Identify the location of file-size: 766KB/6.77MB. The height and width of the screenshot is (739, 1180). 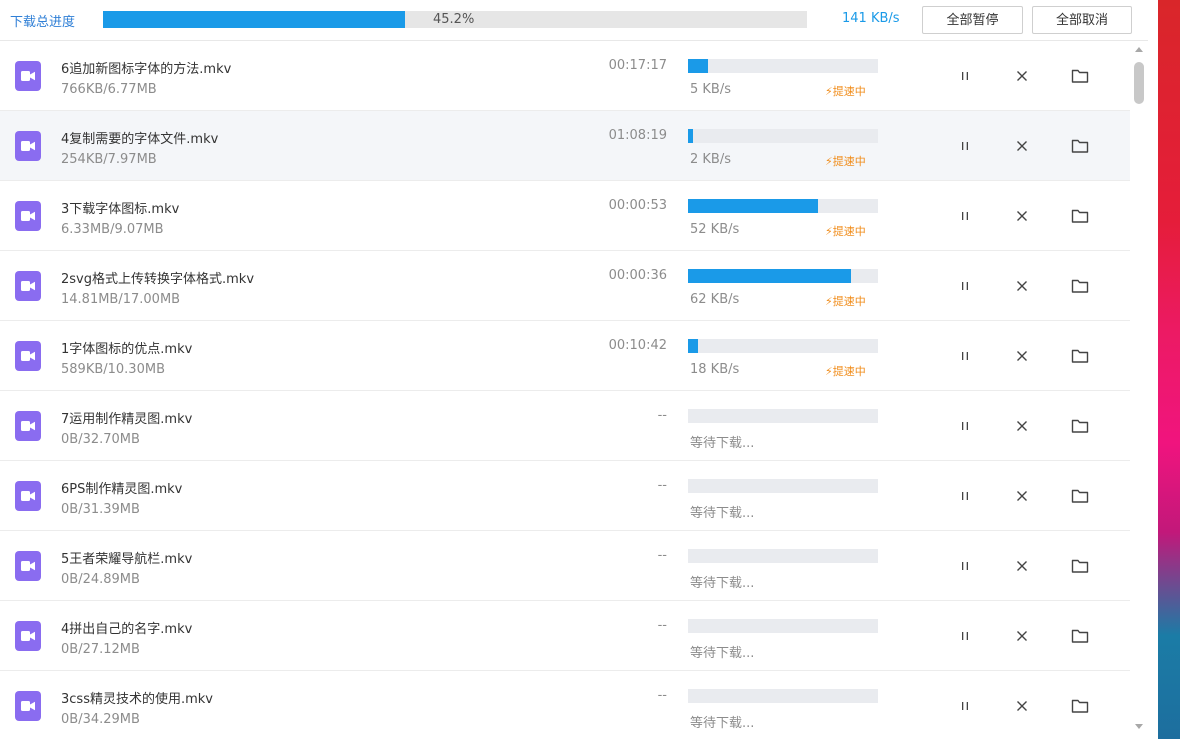
(109, 89).